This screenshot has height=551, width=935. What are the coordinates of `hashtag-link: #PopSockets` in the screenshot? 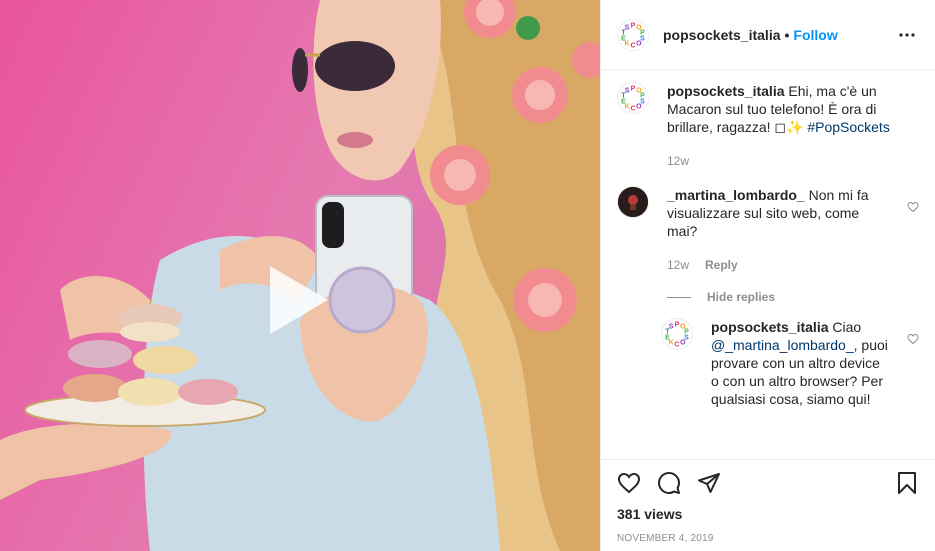 It's located at (848, 127).